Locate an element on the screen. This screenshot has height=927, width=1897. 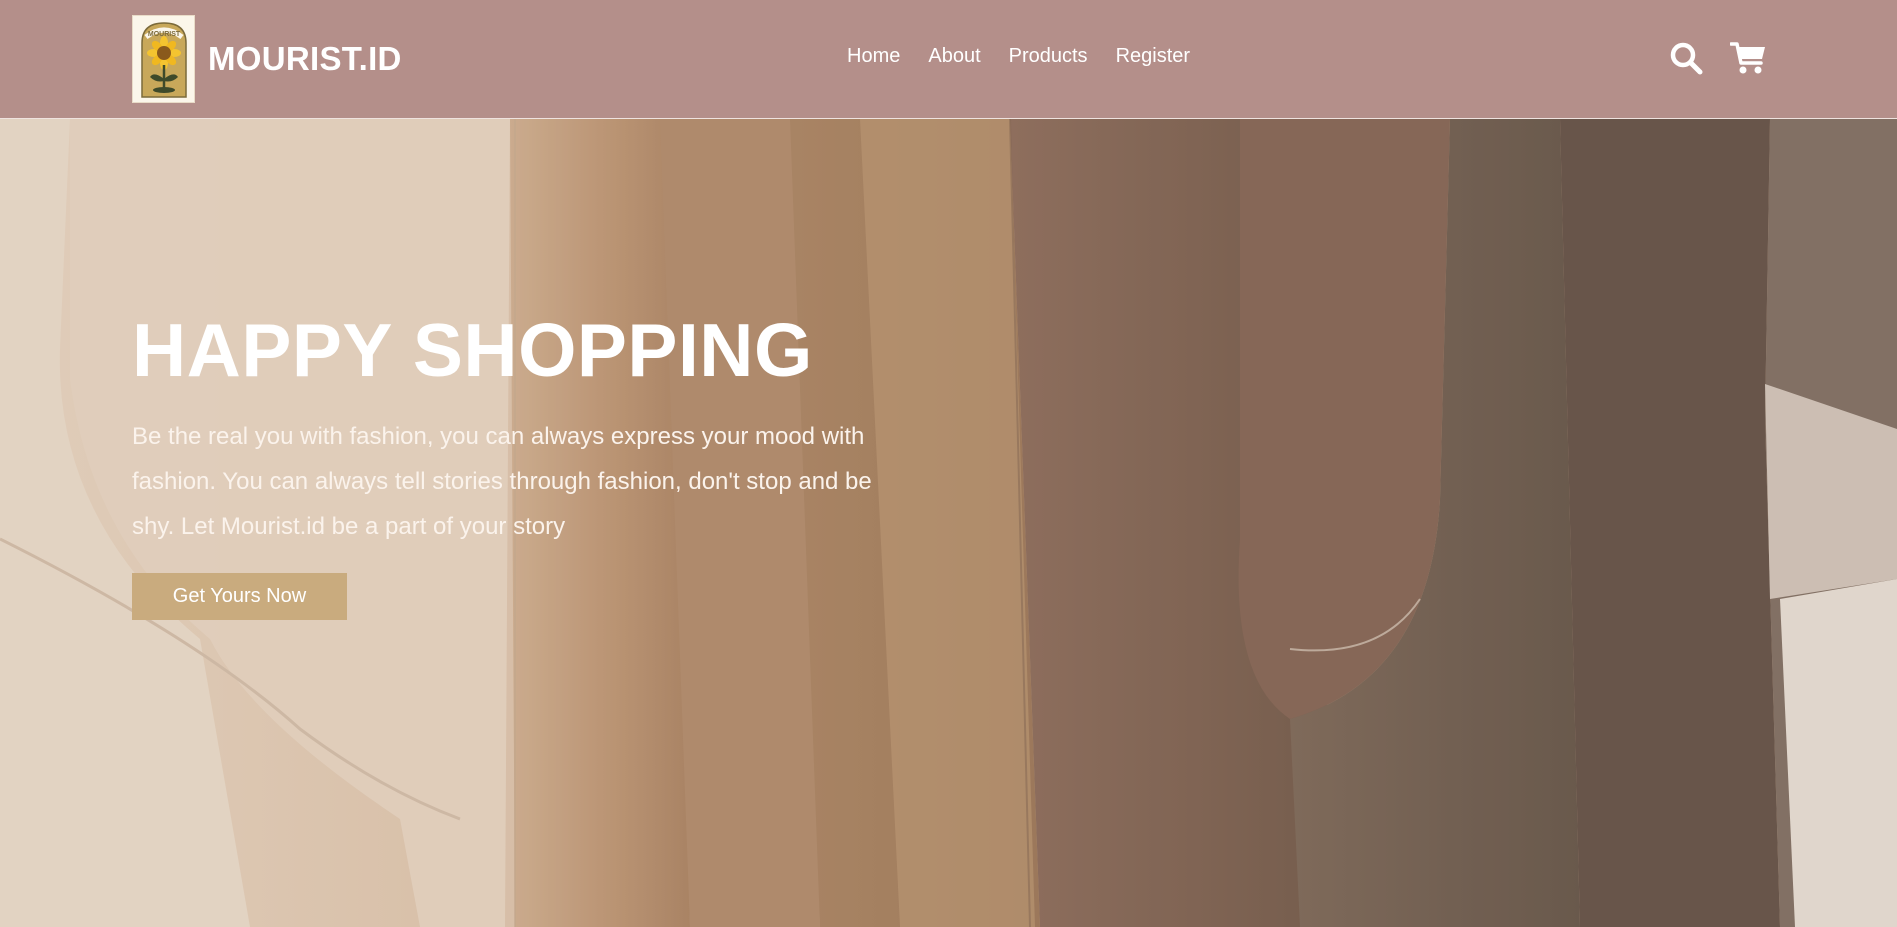
get-yours-now-button: Get Yours Now is located at coordinates (239, 596).